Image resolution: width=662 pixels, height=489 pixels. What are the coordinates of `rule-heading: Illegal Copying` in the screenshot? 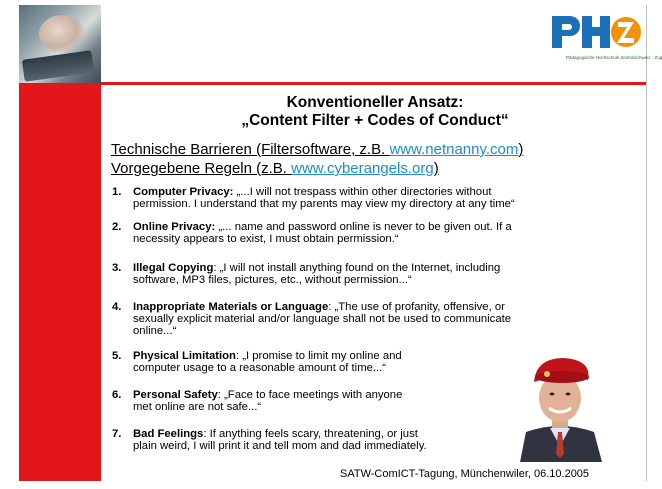 It's located at (173, 268).